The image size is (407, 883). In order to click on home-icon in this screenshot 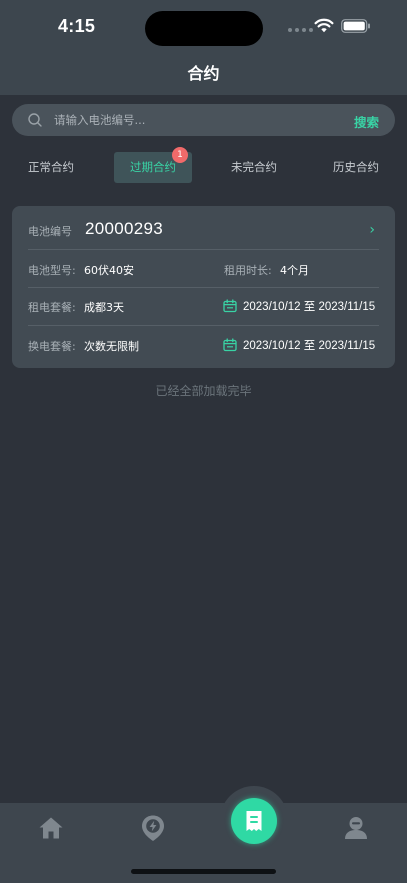, I will do `click(51, 828)`.